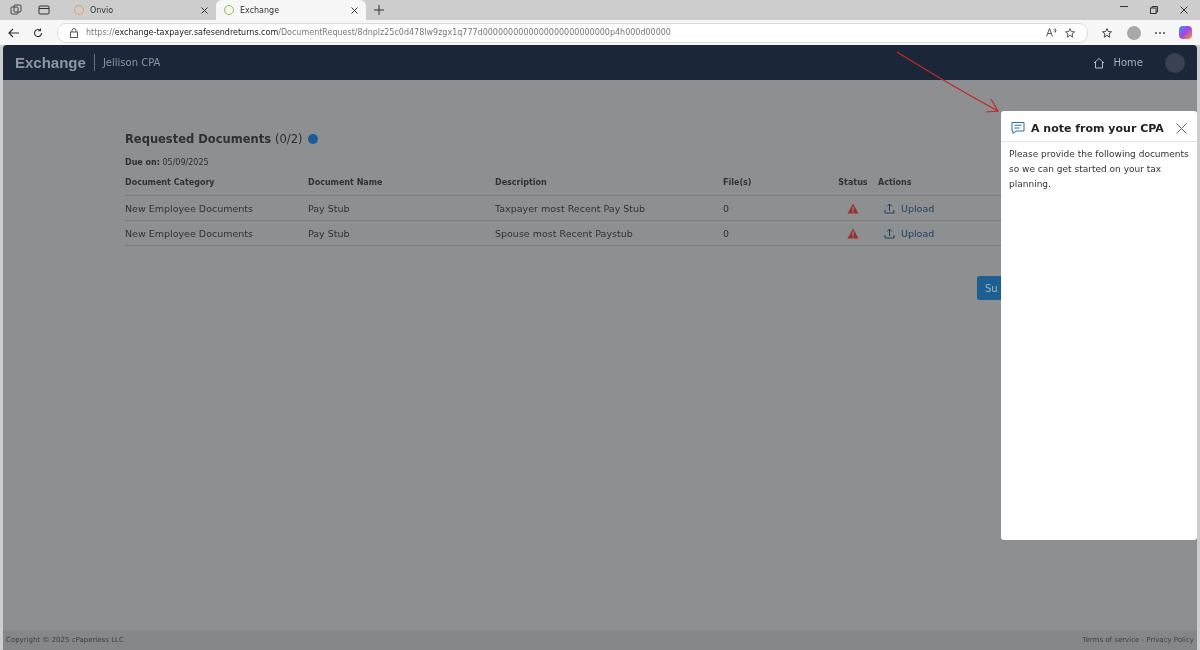 The image size is (1200, 650). I want to click on url-text: https://exchange-taxpayer.safesendreturns.com/DocumentRequest/8dnplz25c0d478lw9zgx1q777d0000000000000000000000000p4h000d00000, so click(378, 32).